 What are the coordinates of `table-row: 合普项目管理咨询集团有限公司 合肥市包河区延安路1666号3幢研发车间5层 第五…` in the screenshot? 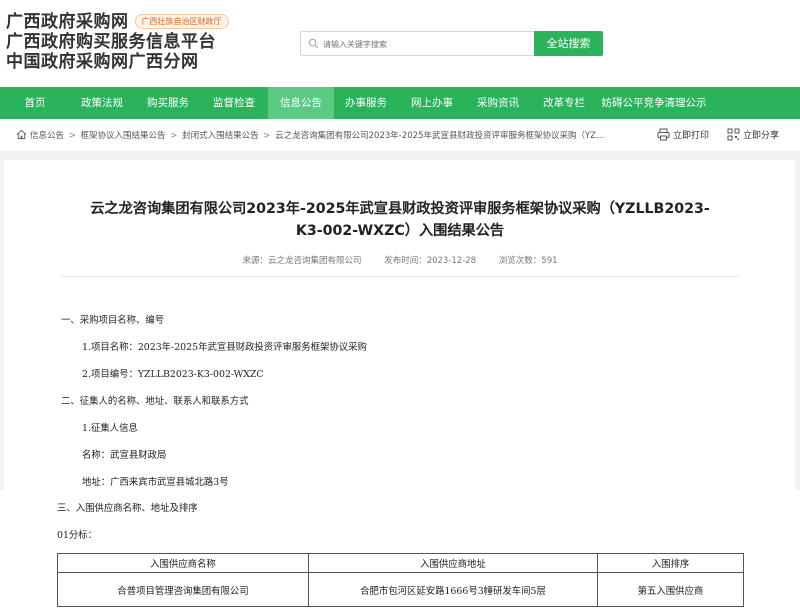 It's located at (400, 589).